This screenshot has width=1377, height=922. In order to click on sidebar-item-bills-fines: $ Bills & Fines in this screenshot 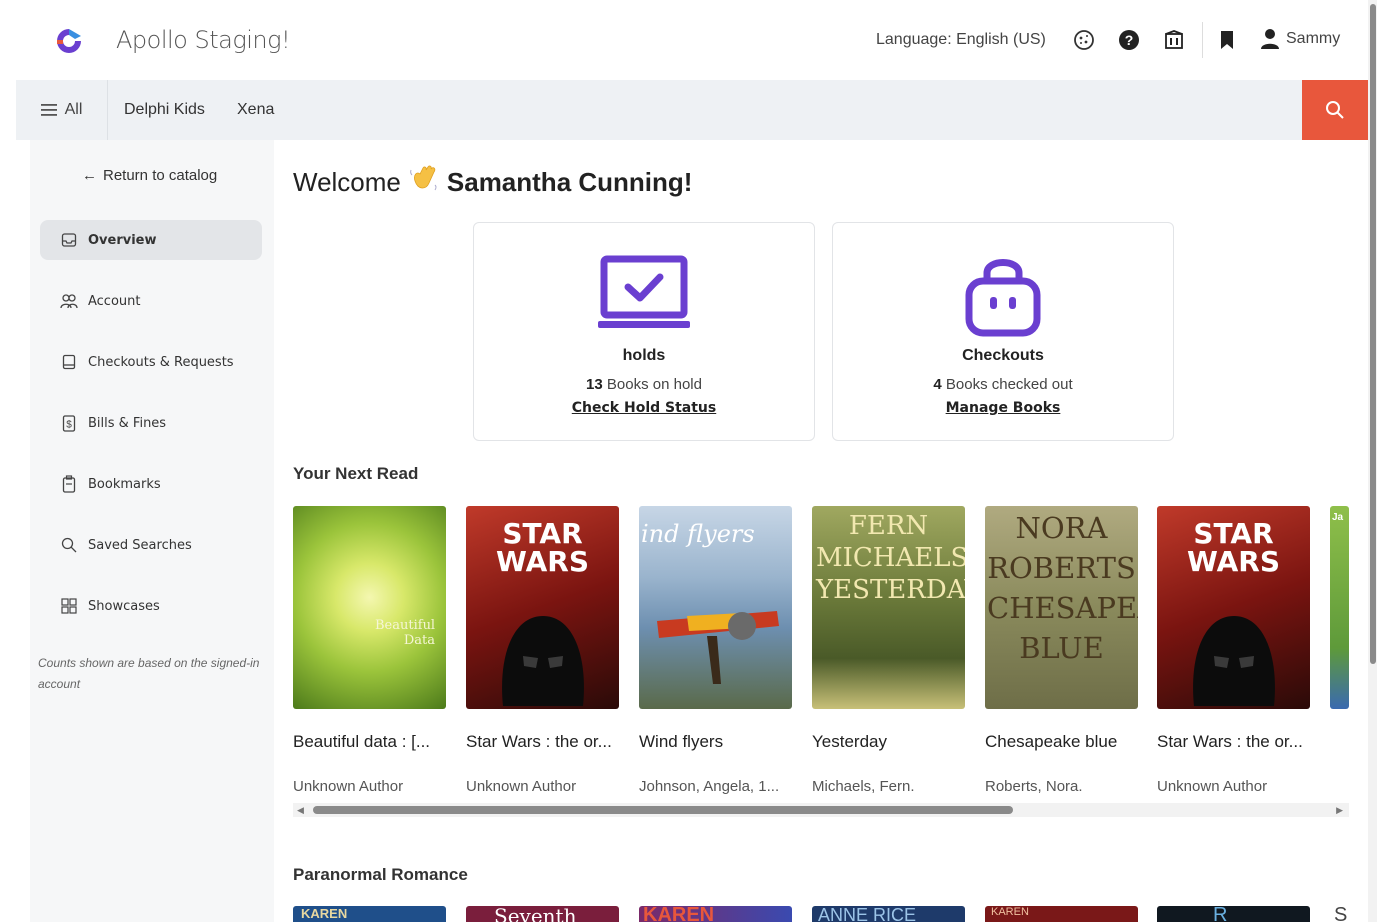, I will do `click(151, 423)`.